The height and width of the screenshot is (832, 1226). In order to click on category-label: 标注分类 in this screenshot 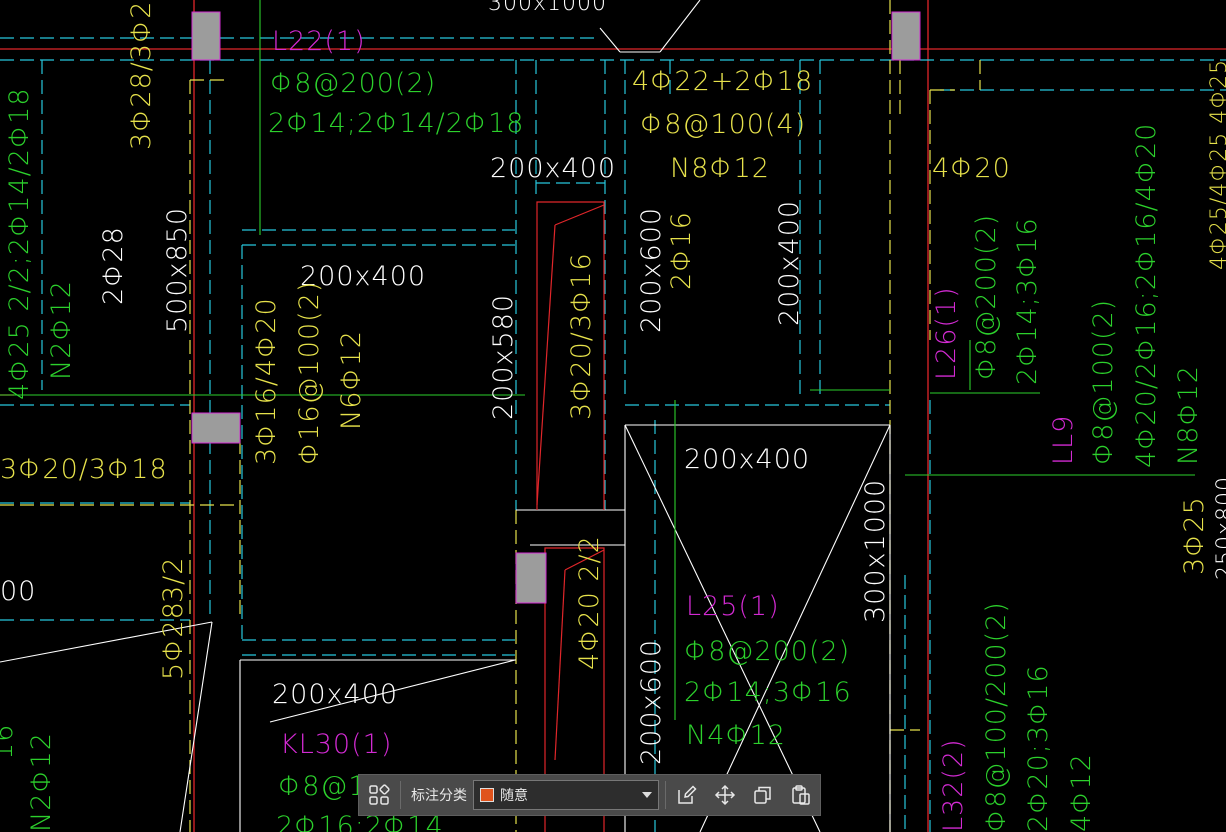, I will do `click(439, 795)`.